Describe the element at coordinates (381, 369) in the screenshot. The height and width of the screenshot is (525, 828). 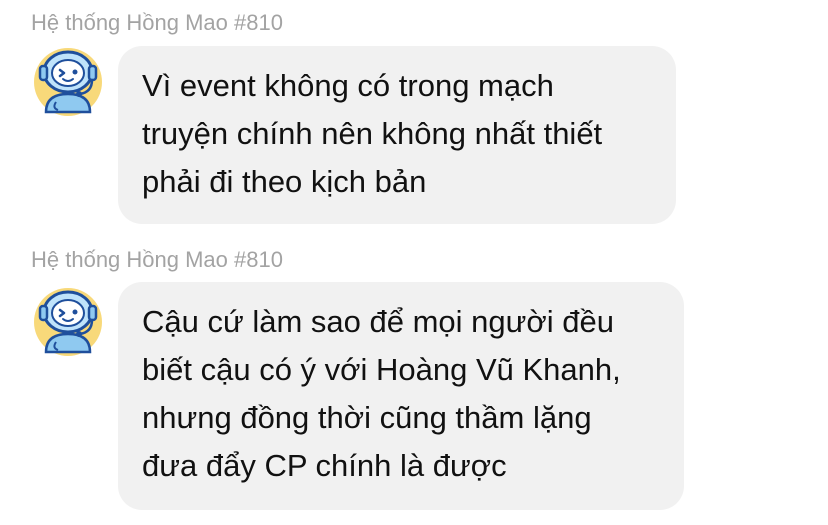
I see `message-text-line: biết cậu có ý với Hoàng Vũ Khanh,` at that location.